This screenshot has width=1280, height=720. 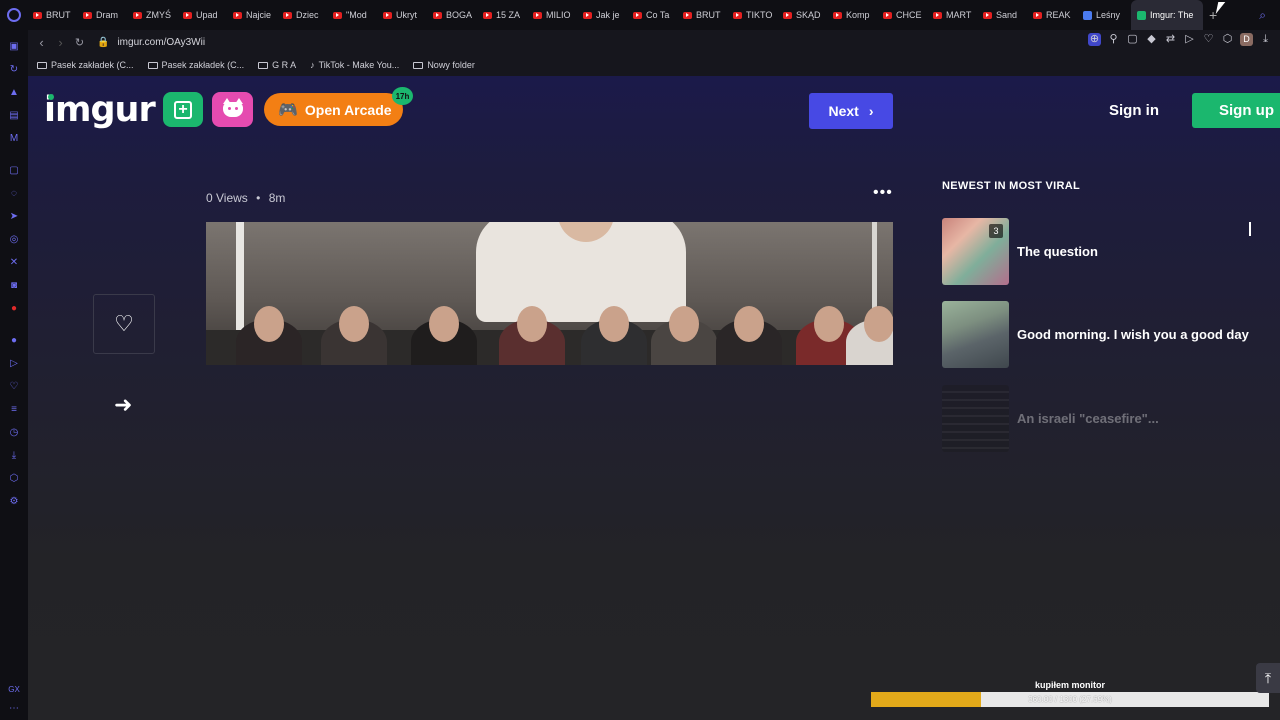 I want to click on tab-label: Co Ta, so click(x=658, y=15).